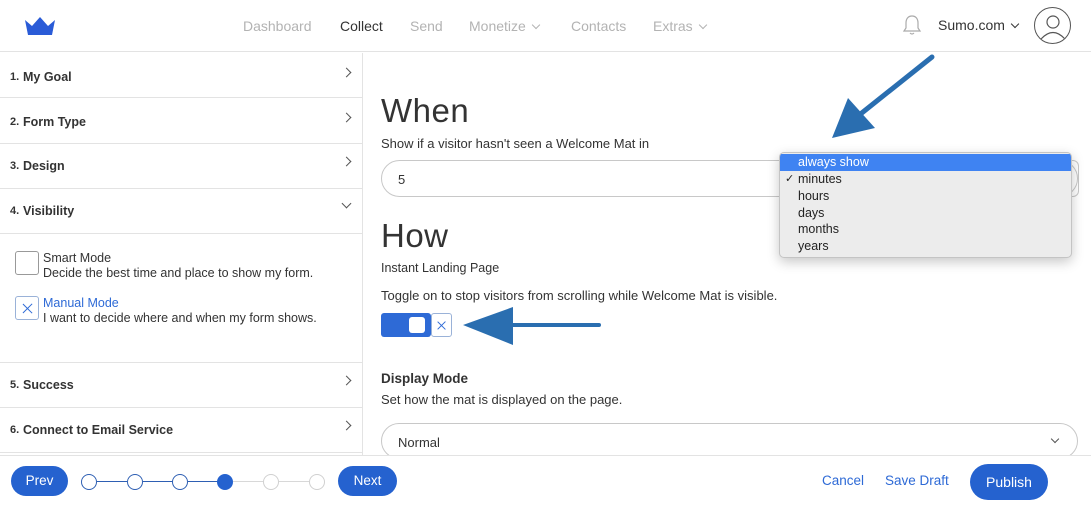 The height and width of the screenshot is (508, 1091). I want to click on check-icon: ✓, so click(790, 179).